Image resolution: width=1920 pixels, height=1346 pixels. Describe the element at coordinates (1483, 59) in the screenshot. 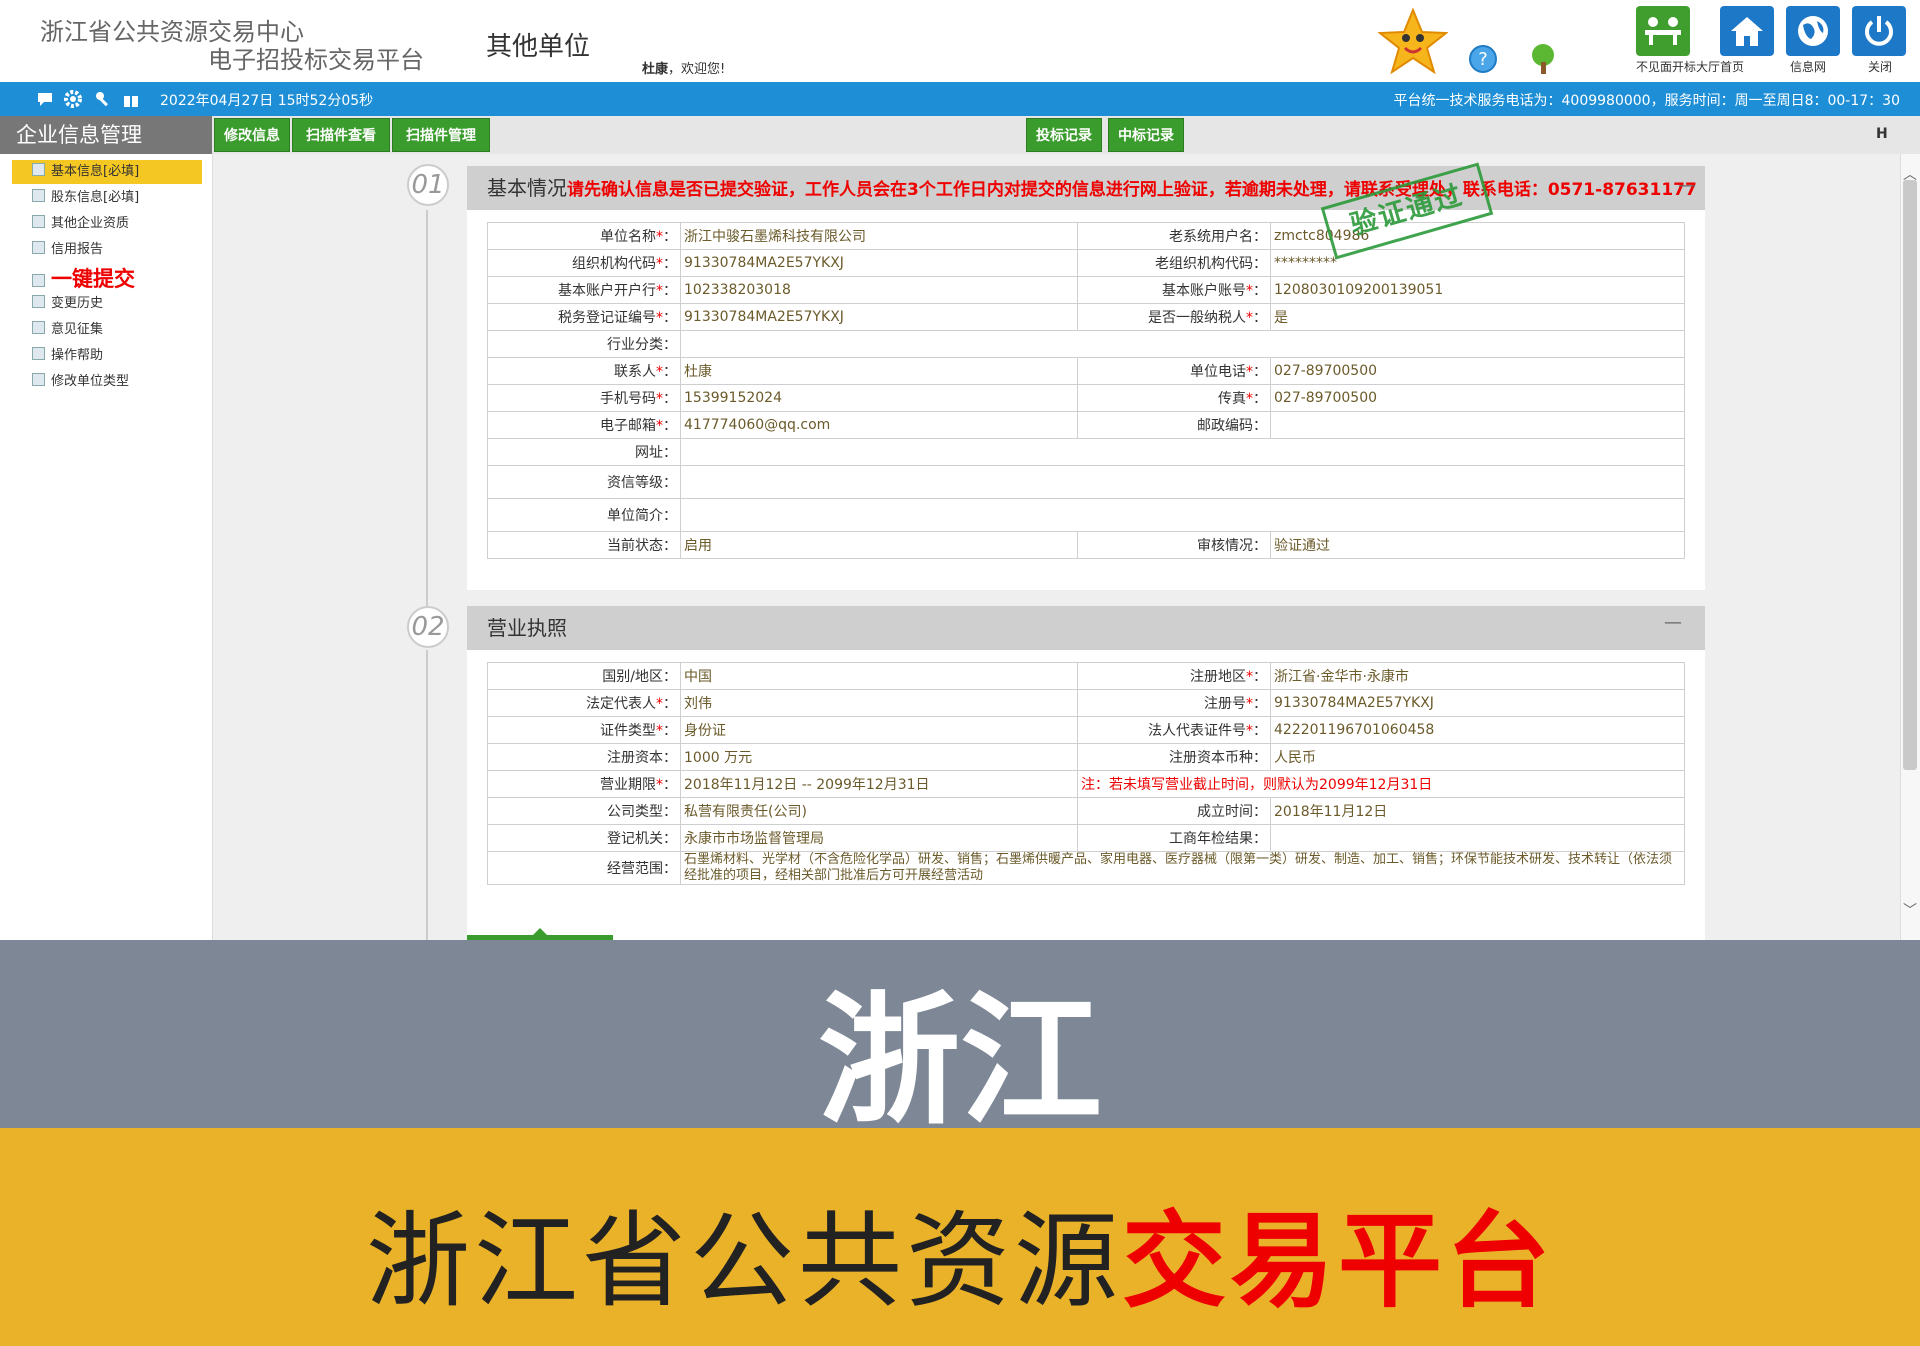

I see `help-icon: ?` at that location.